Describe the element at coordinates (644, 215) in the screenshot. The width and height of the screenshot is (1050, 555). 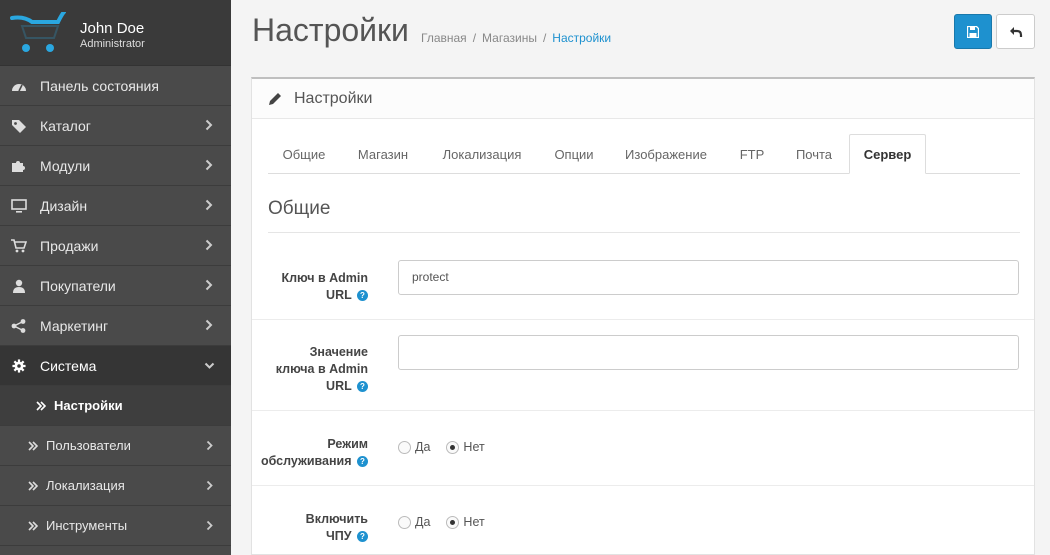
I see `section-legend: Общие` at that location.